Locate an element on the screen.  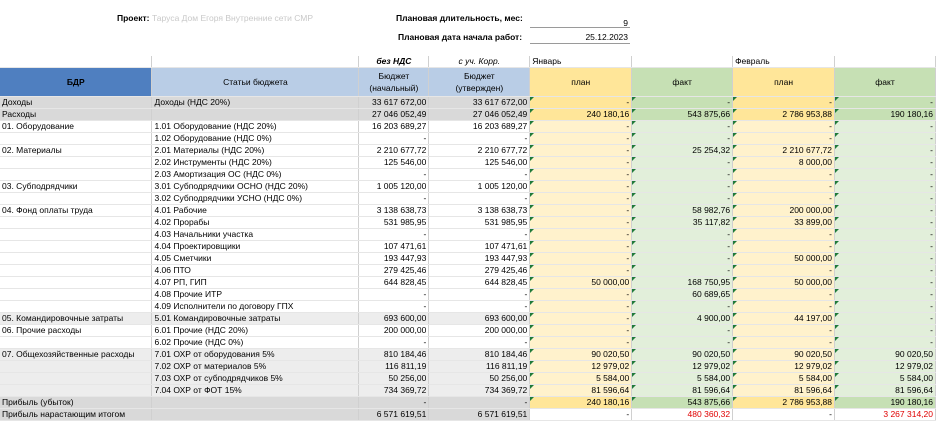
section-cell: 04. Фонд оплаты труда is located at coordinates (76, 210).